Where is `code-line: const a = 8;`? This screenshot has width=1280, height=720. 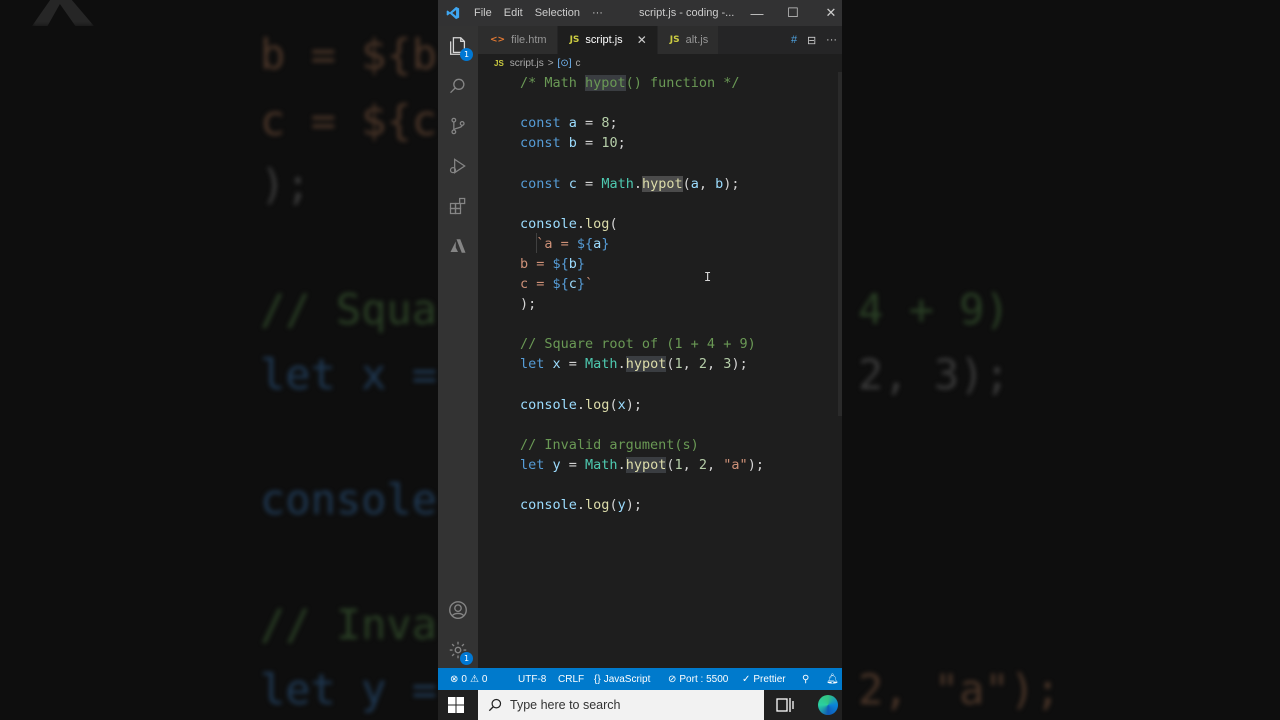
code-line: const a = 8; is located at coordinates (569, 123).